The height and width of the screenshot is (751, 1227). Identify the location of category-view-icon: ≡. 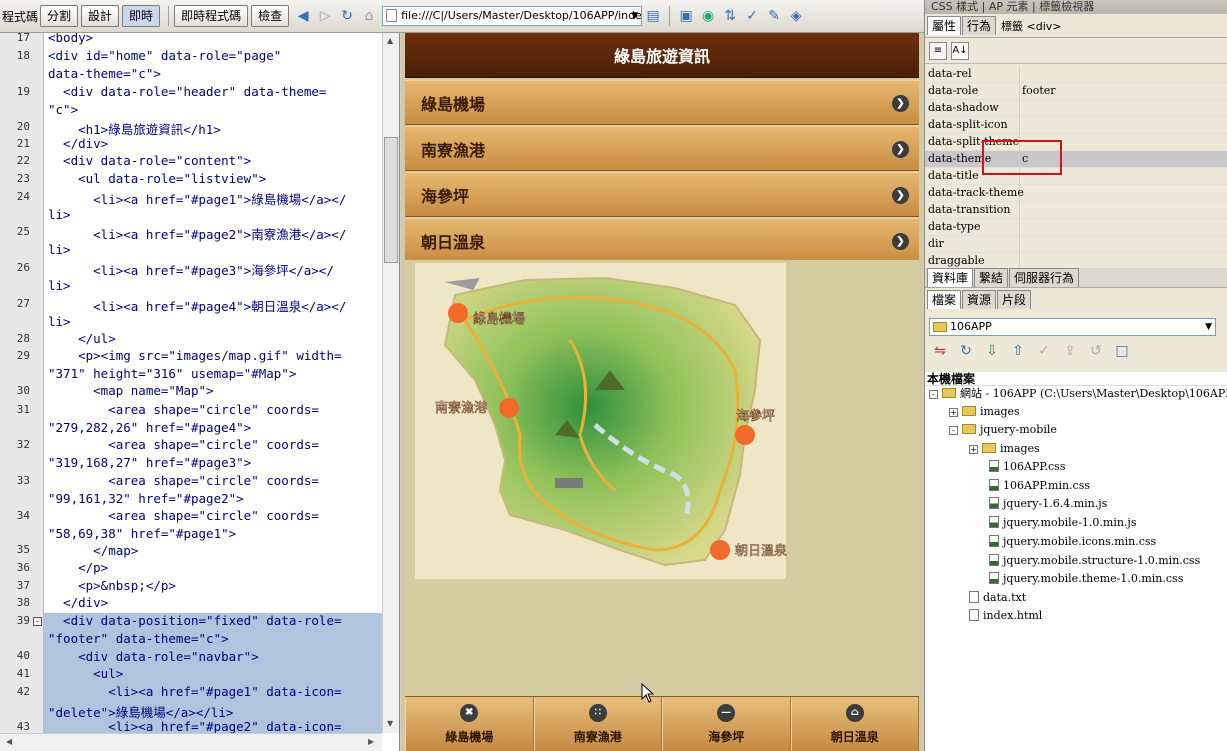
(938, 50).